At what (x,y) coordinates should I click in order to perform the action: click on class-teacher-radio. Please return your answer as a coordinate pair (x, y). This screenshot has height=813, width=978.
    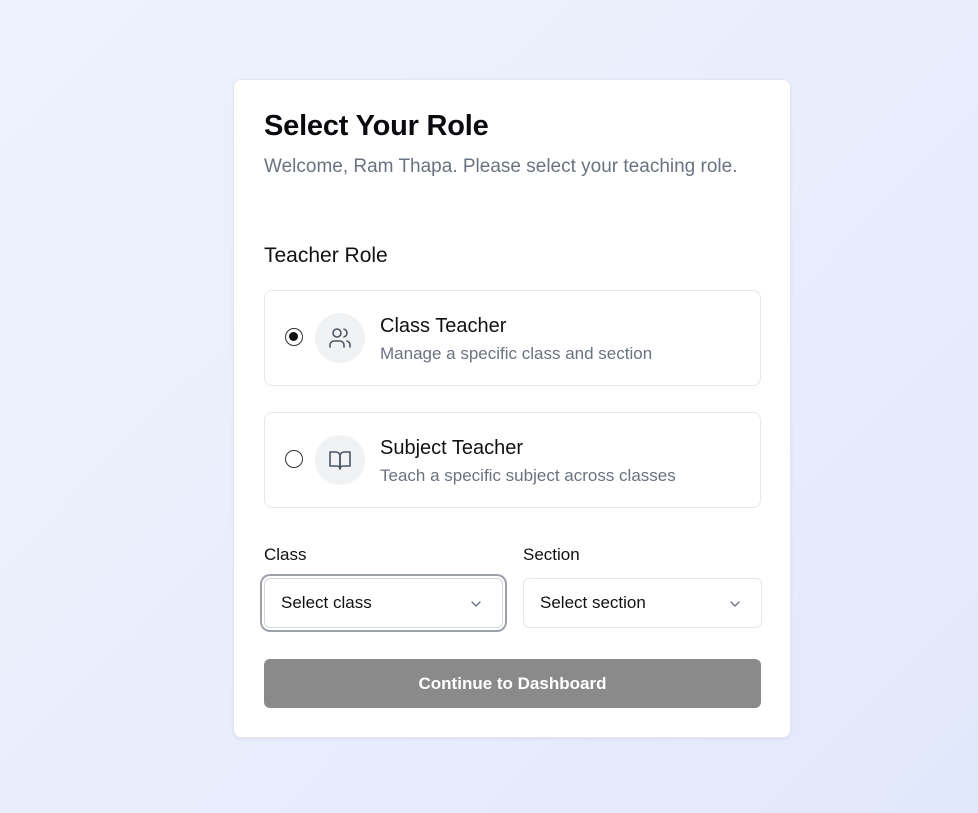
    Looking at the image, I should click on (294, 337).